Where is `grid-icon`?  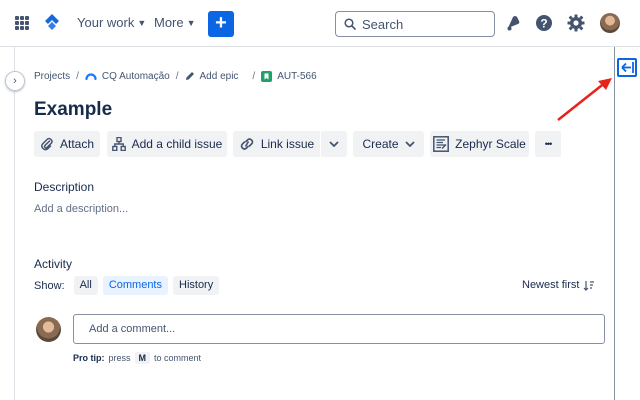
grid-icon is located at coordinates (22, 23).